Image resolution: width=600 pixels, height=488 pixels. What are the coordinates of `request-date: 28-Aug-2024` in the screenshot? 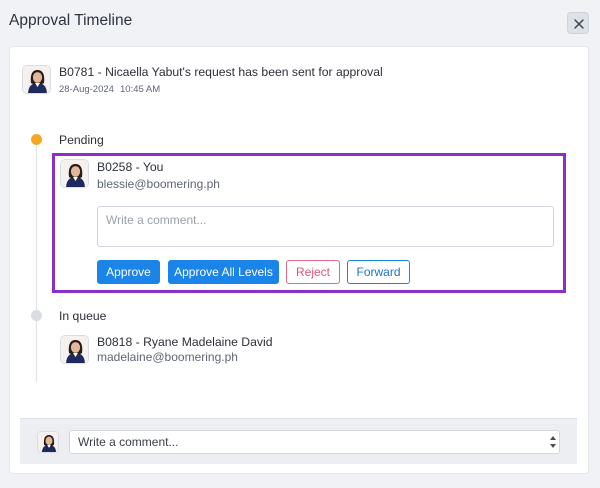 It's located at (86, 89).